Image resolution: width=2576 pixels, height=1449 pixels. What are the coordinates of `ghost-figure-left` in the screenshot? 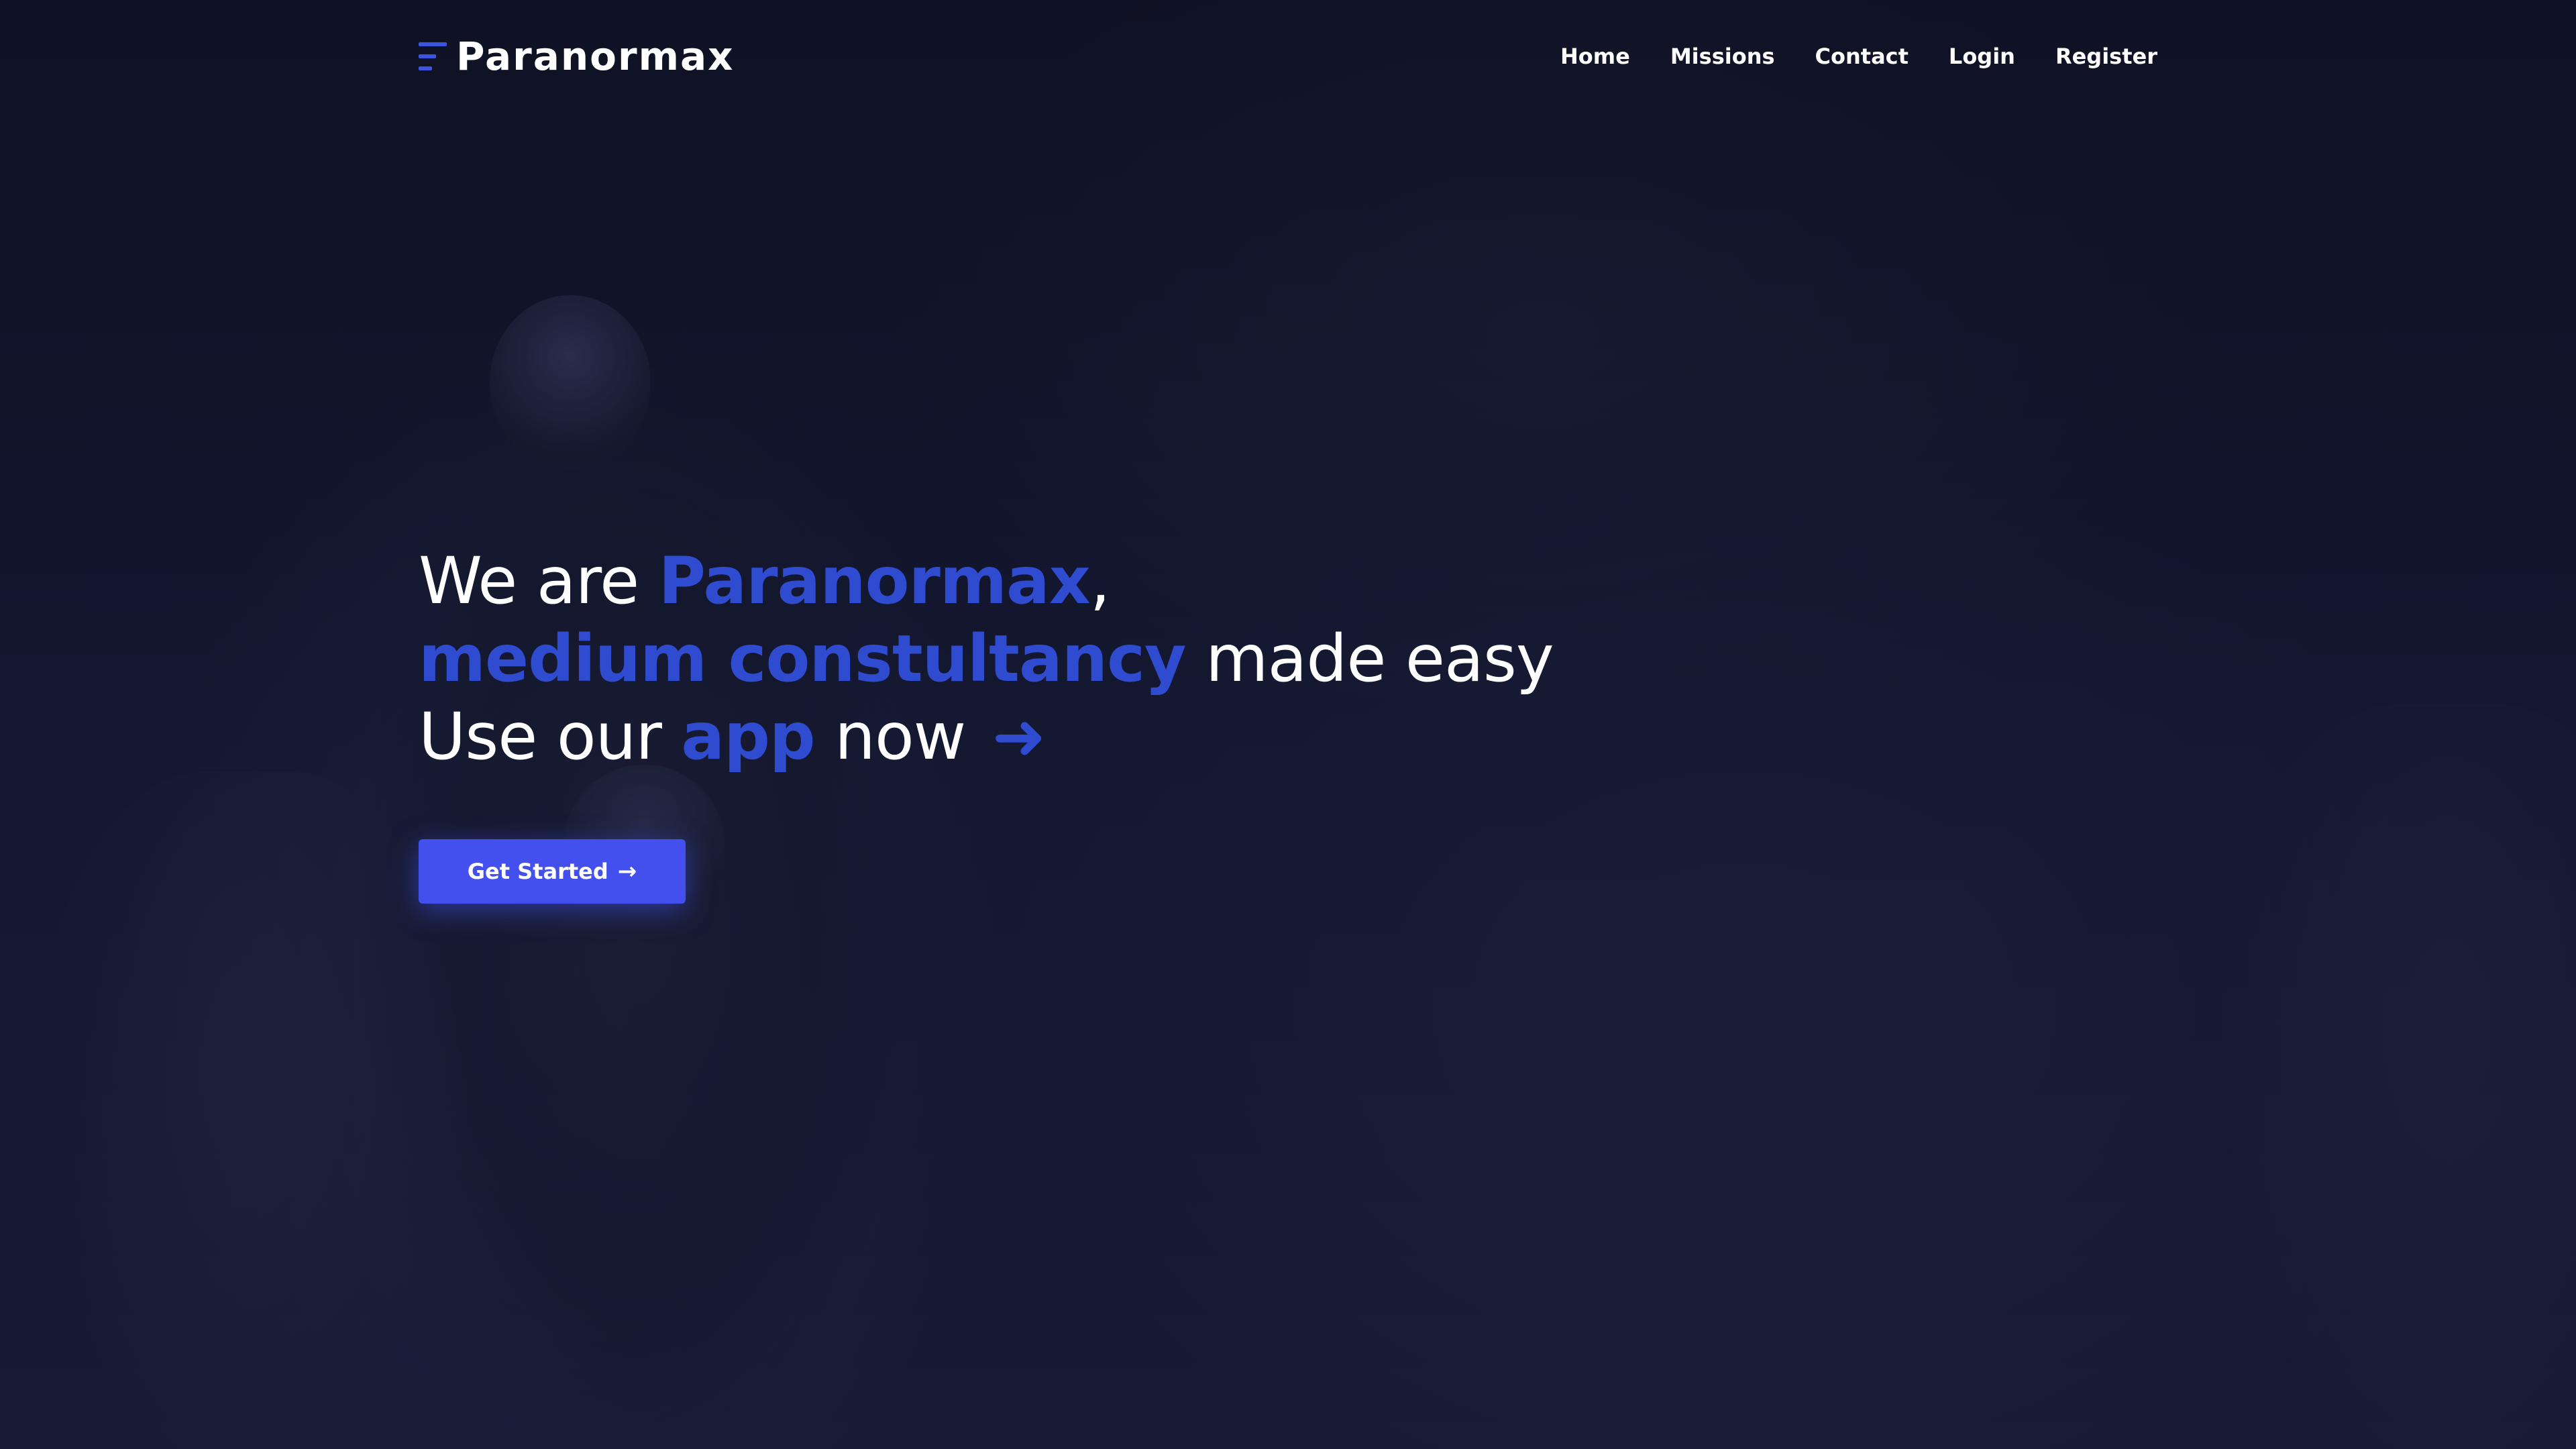 It's located at (248, 1110).